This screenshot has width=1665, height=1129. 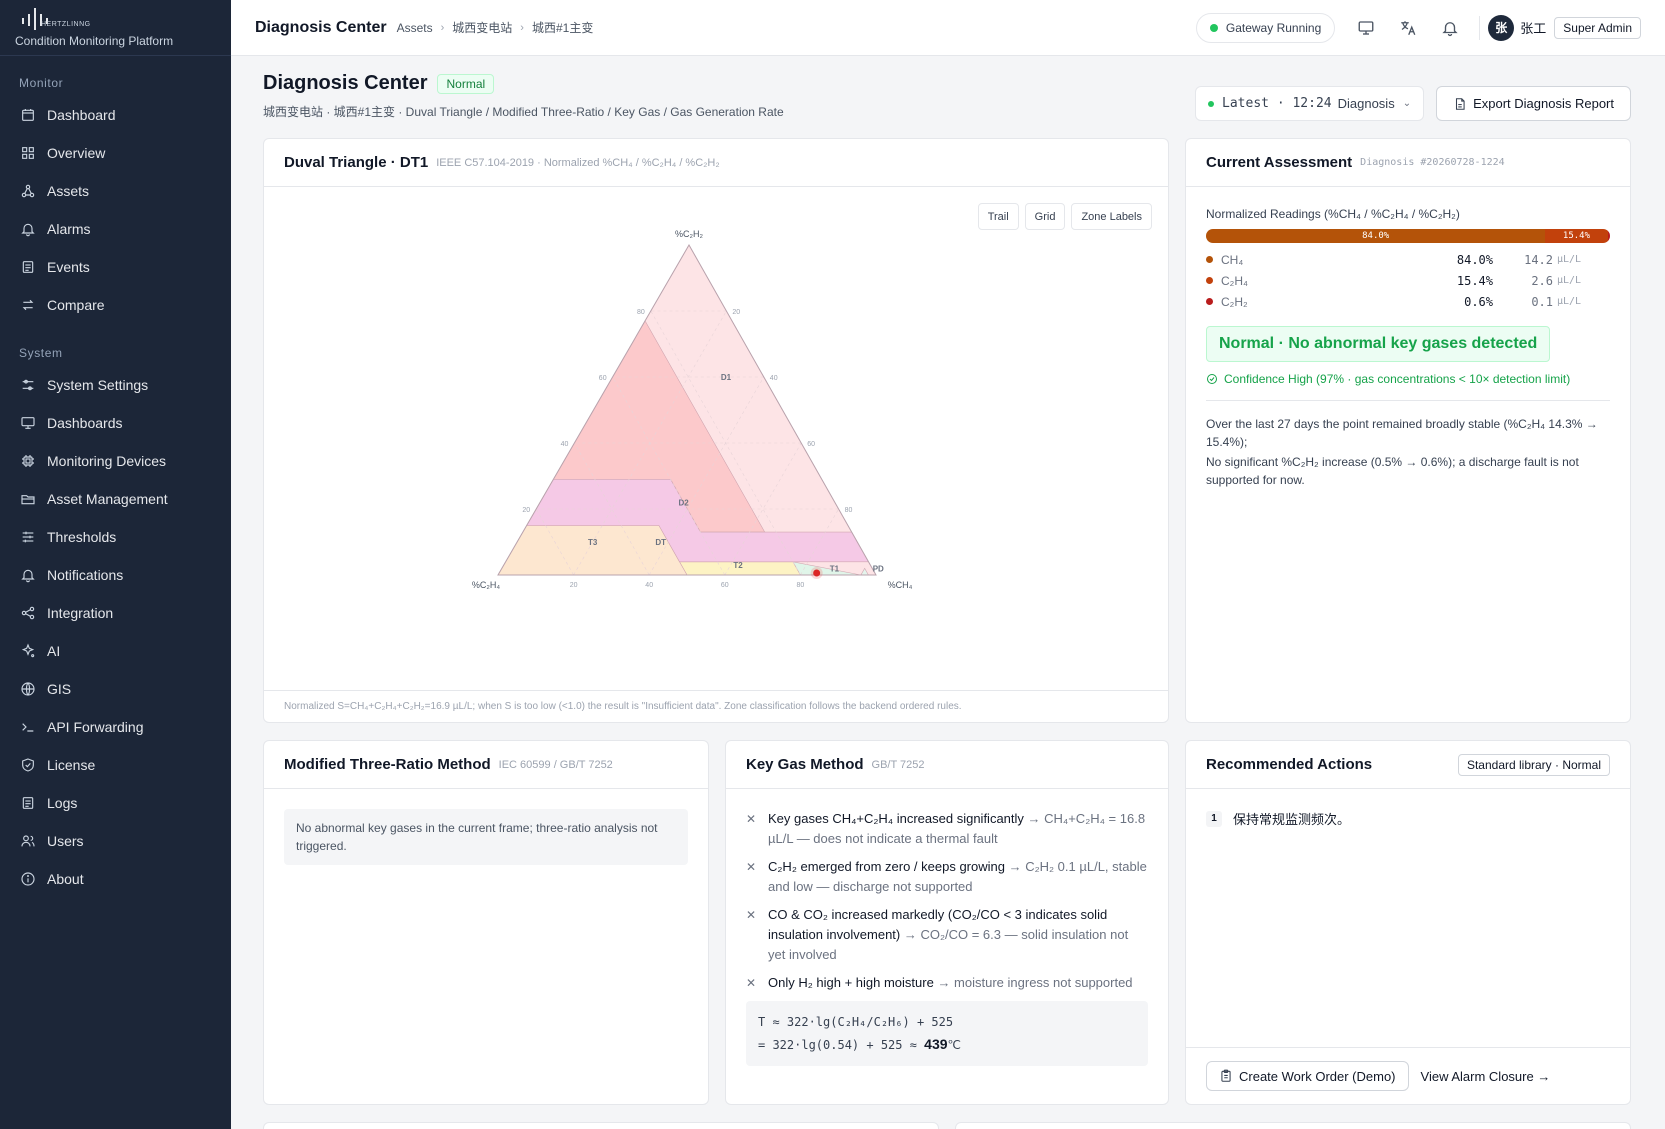 I want to click on data-point, so click(x=817, y=573).